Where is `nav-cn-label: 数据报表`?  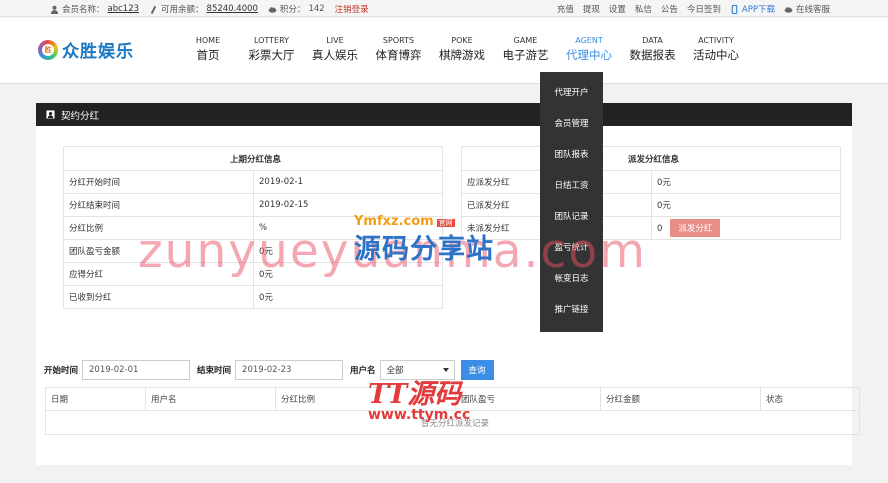 nav-cn-label: 数据报表 is located at coordinates (652, 55).